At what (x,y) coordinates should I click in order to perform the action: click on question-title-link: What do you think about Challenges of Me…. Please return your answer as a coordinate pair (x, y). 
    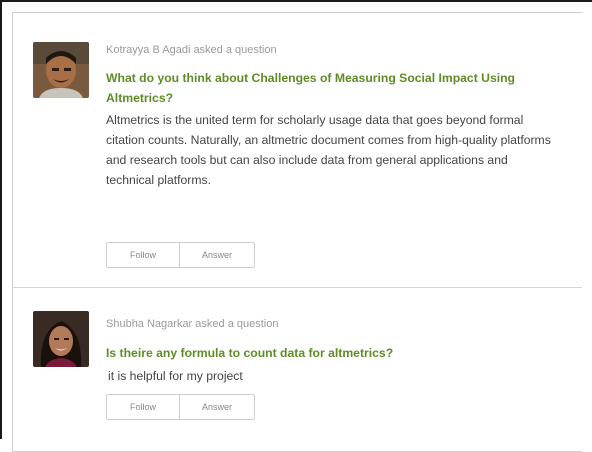
    Looking at the image, I should click on (336, 88).